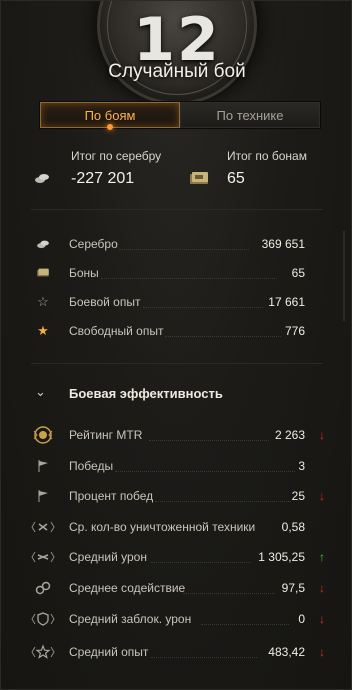 This screenshot has width=352, height=690. Describe the element at coordinates (293, 526) in the screenshot. I see `row-value: 0,58` at that location.